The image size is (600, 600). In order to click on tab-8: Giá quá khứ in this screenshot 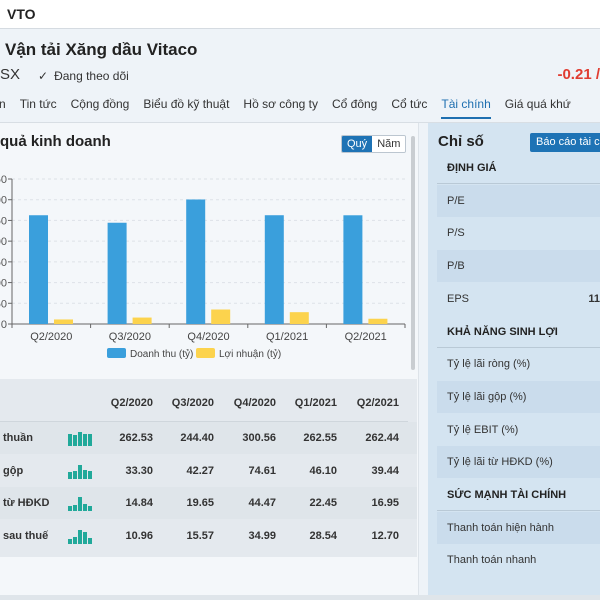, I will do `click(538, 108)`.